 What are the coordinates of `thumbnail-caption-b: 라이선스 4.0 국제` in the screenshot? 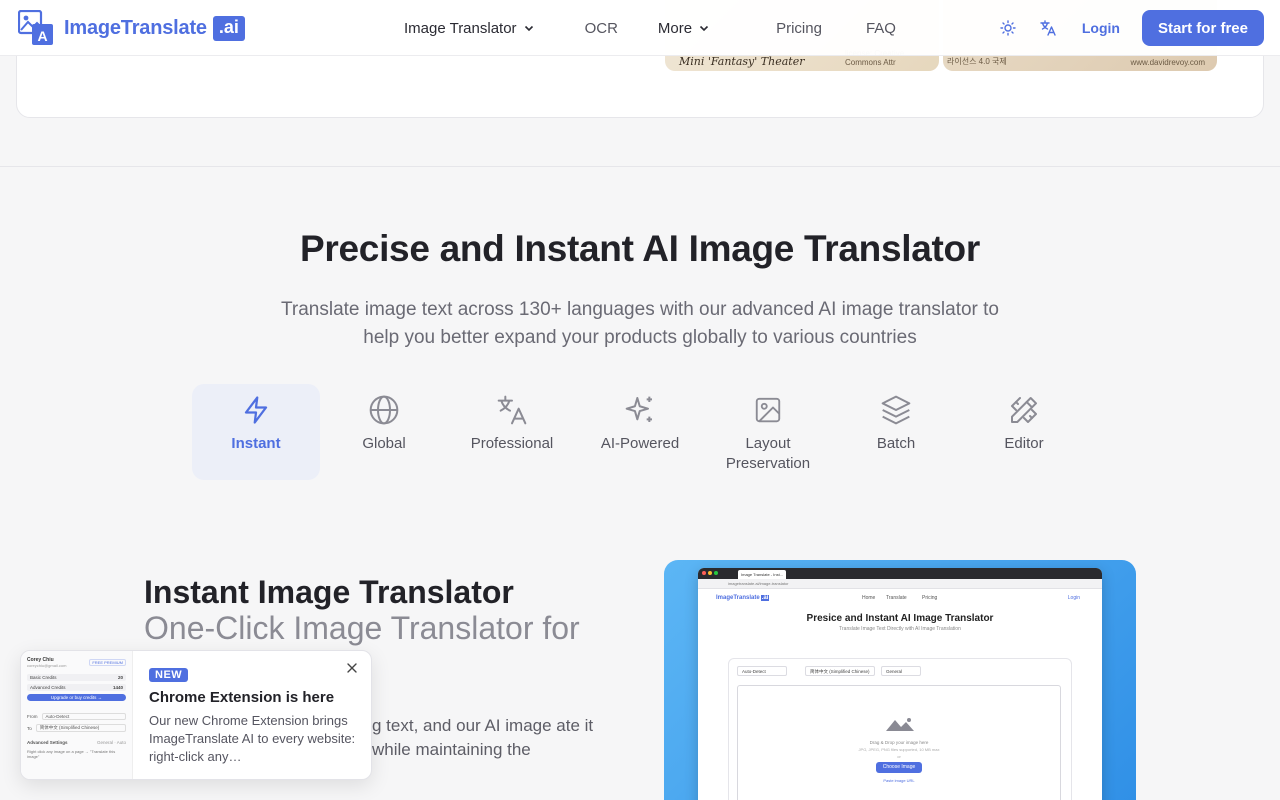 It's located at (977, 61).